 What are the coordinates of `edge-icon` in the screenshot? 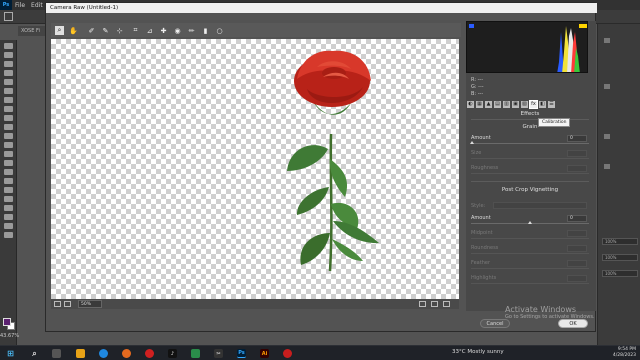 It's located at (103, 353).